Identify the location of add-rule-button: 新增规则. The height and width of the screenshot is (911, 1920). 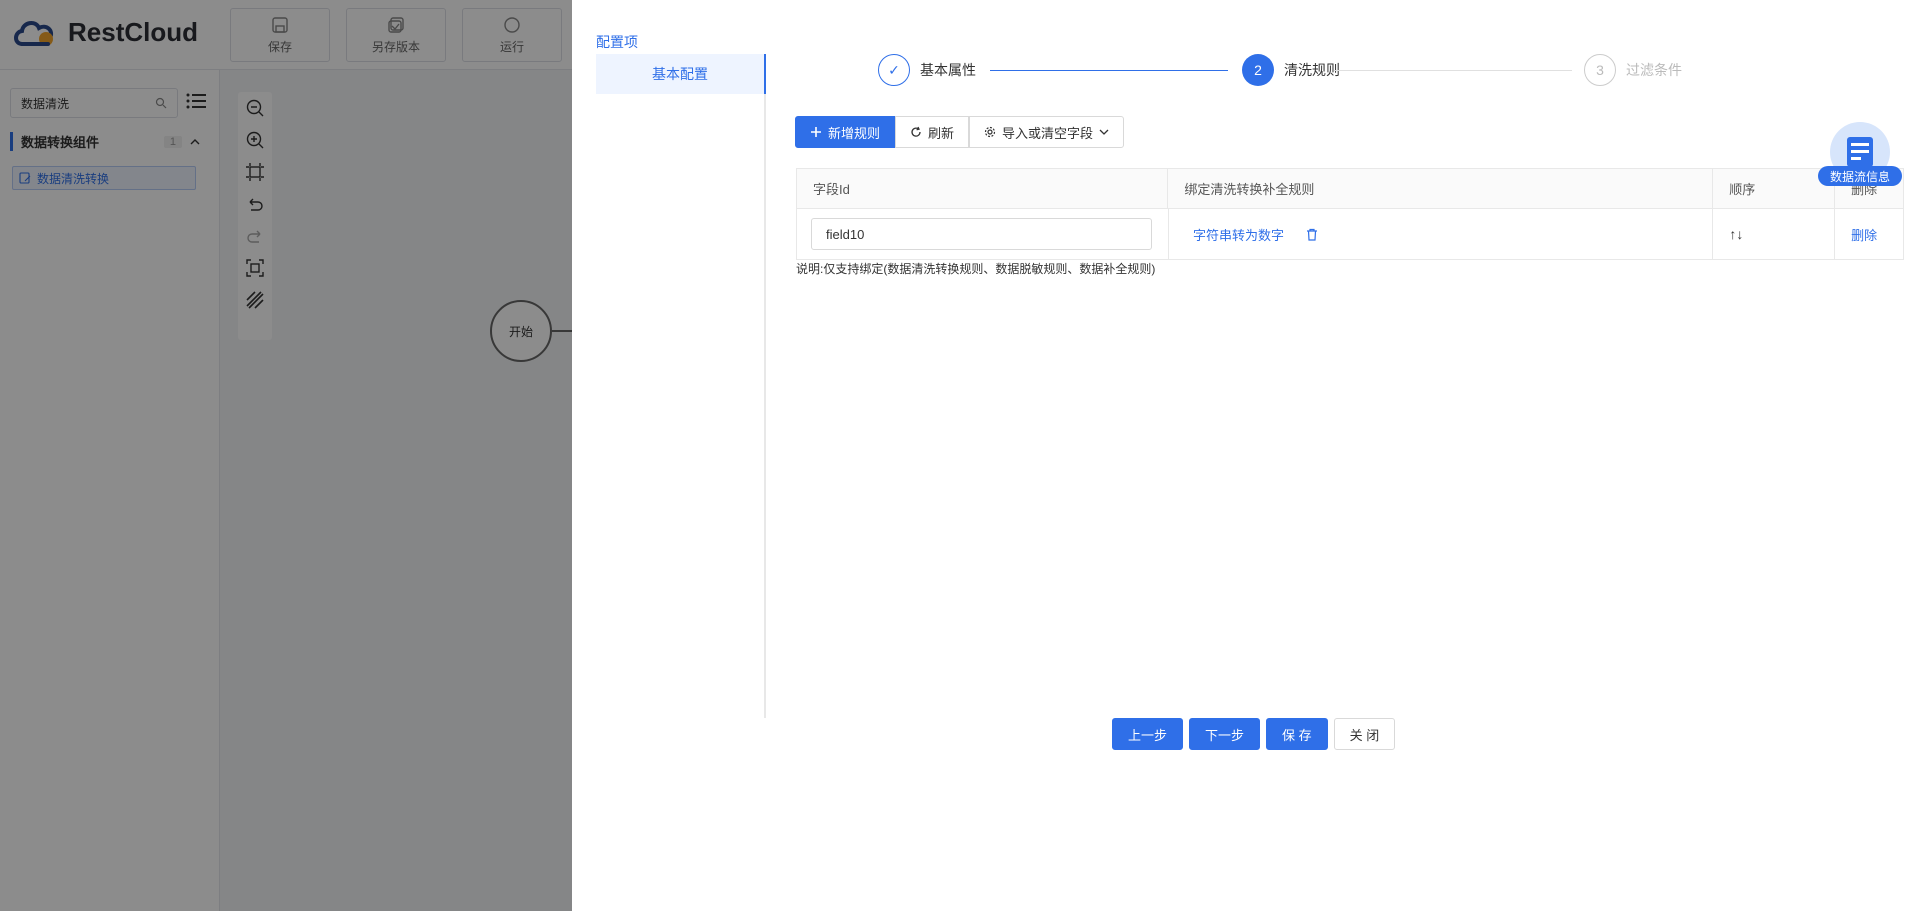
(845, 132).